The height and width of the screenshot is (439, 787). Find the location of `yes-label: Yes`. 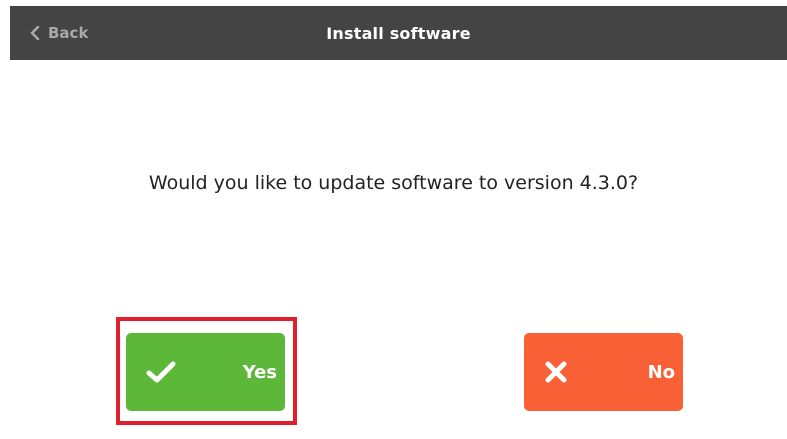

yes-label: Yes is located at coordinates (259, 372).